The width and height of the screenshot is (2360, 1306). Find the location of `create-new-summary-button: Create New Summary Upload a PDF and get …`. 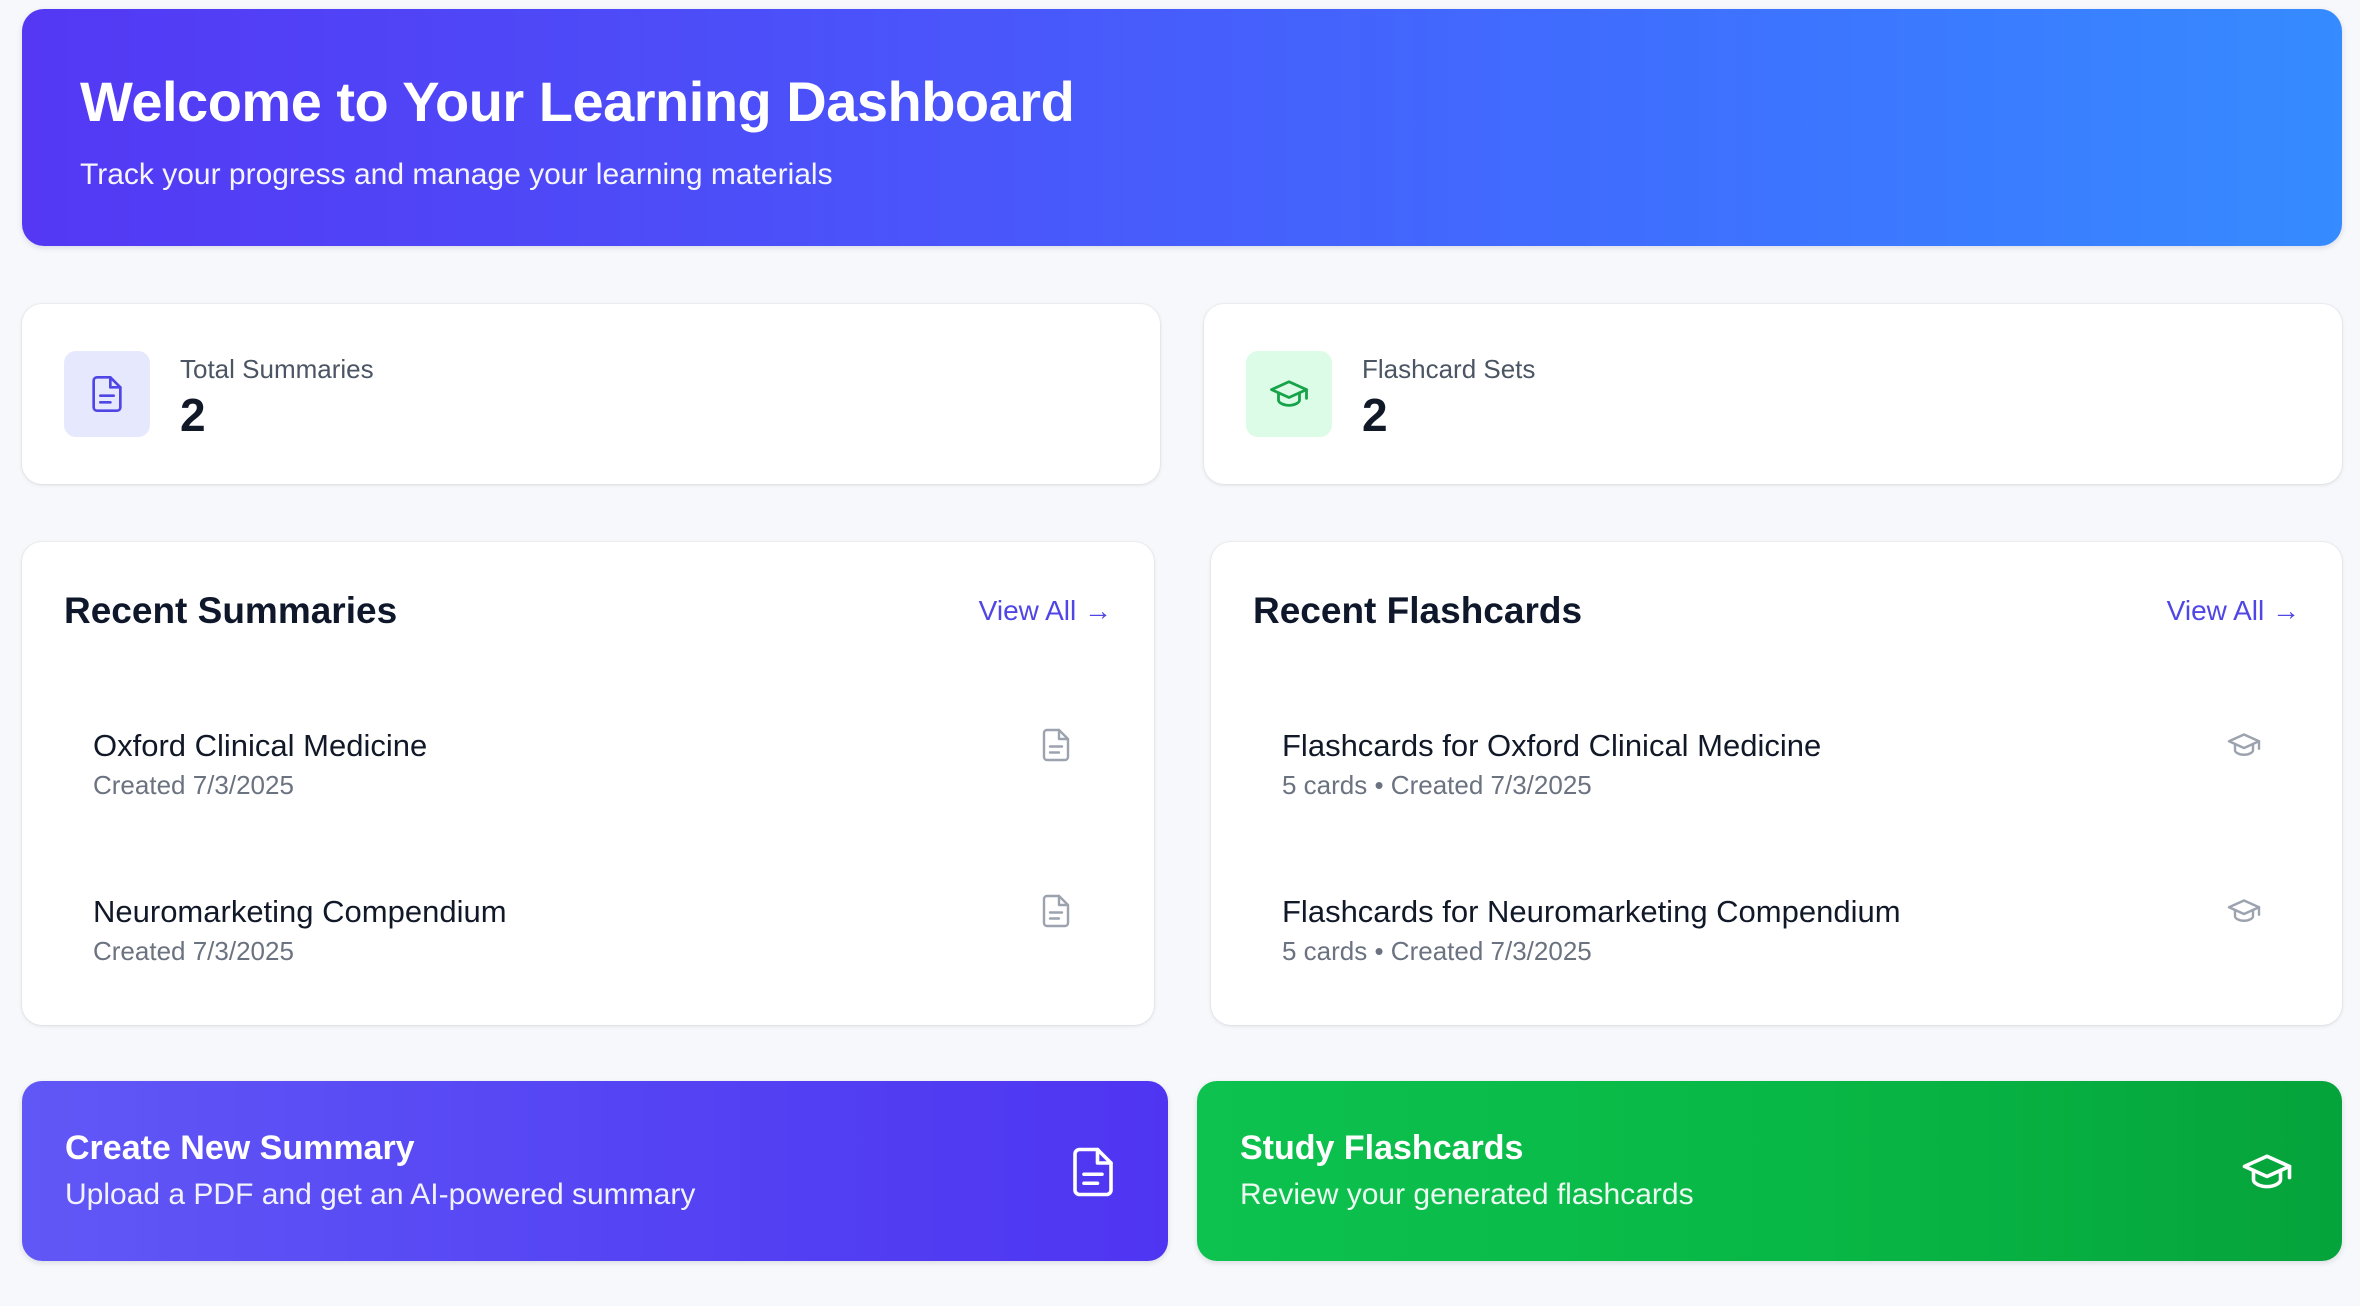

create-new-summary-button: Create New Summary Upload a PDF and get … is located at coordinates (595, 1171).